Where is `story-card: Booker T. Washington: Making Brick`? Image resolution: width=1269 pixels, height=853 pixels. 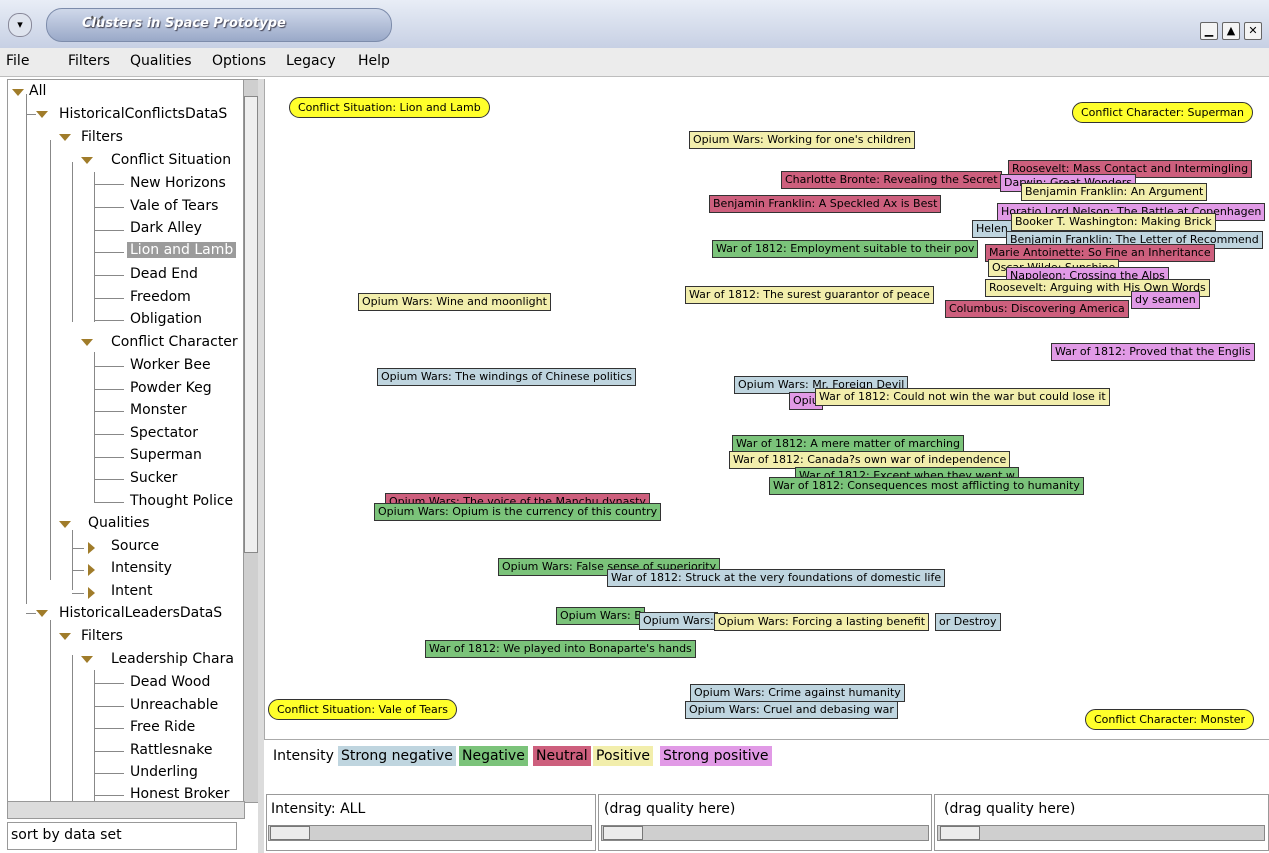
story-card: Booker T. Washington: Making Brick is located at coordinates (1113, 222).